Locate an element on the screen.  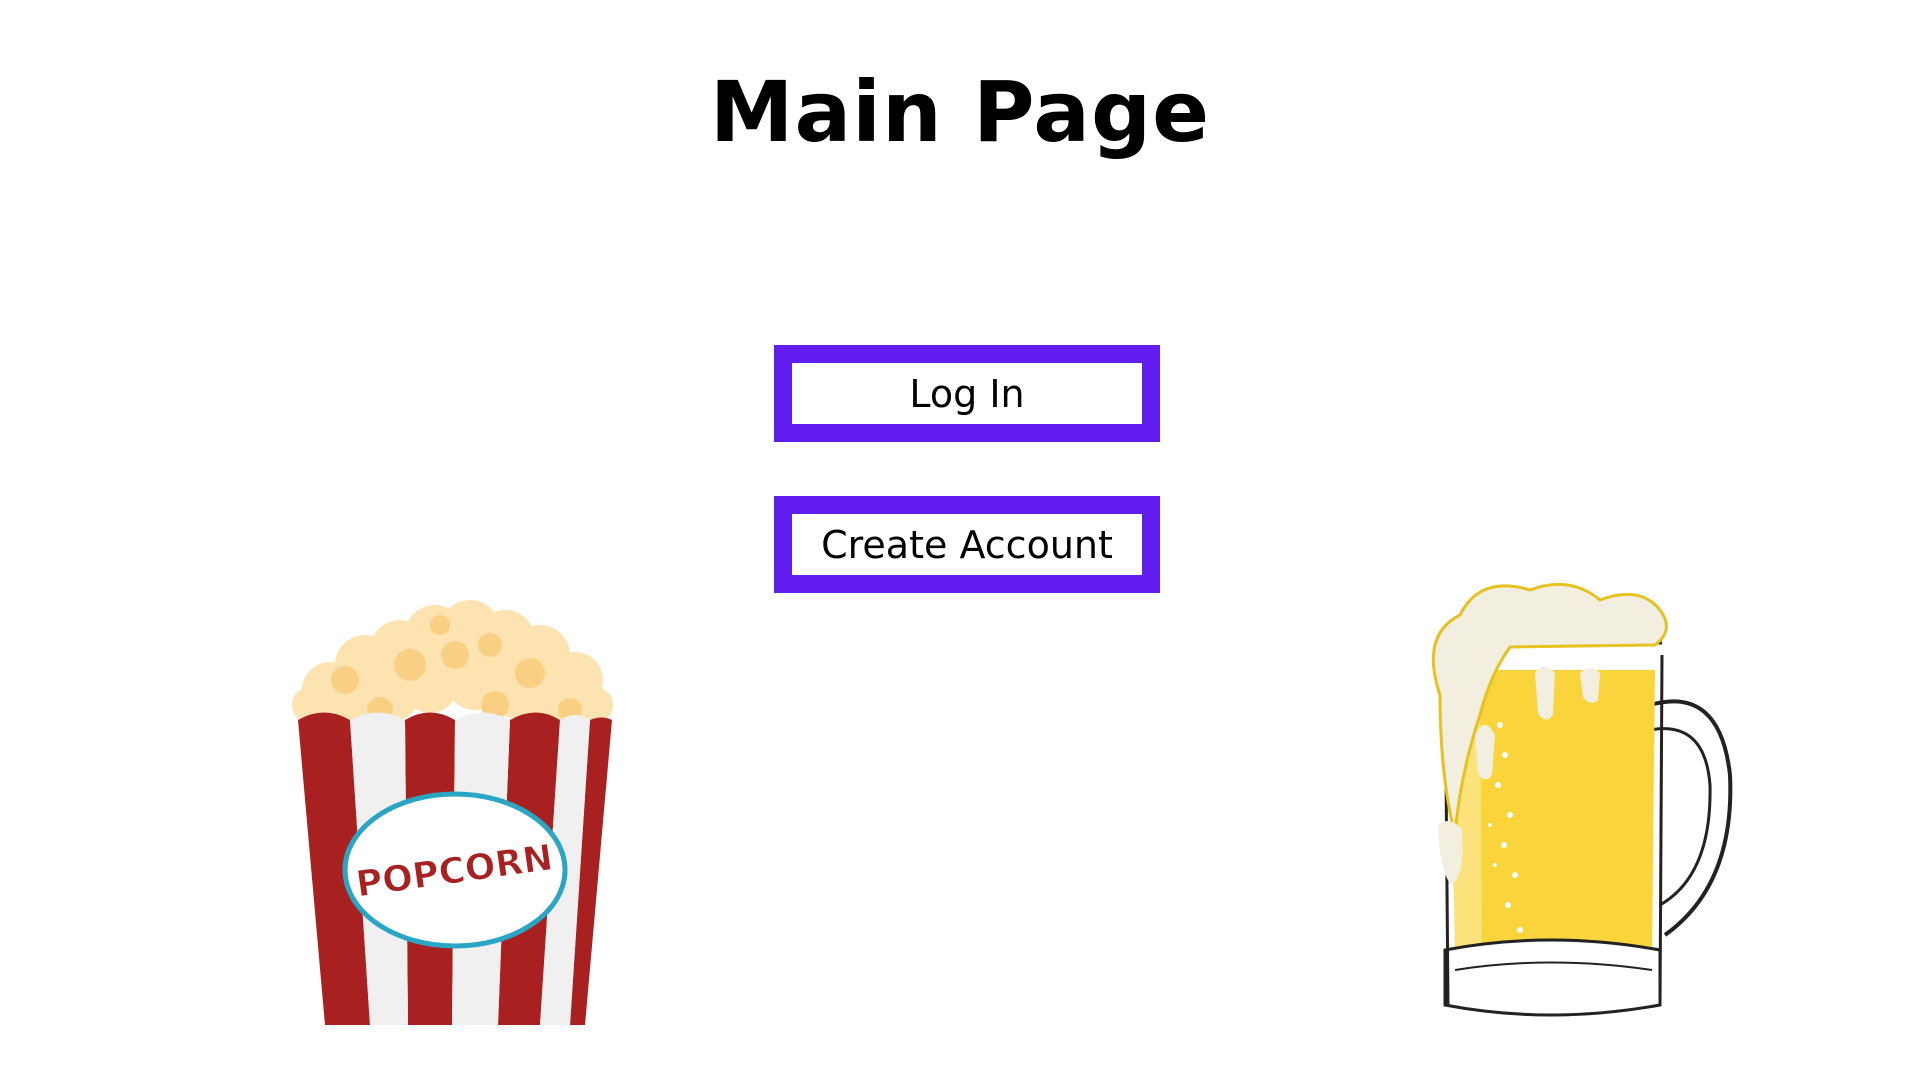
popcorn-bucket-icon: POPCORN is located at coordinates (452, 812).